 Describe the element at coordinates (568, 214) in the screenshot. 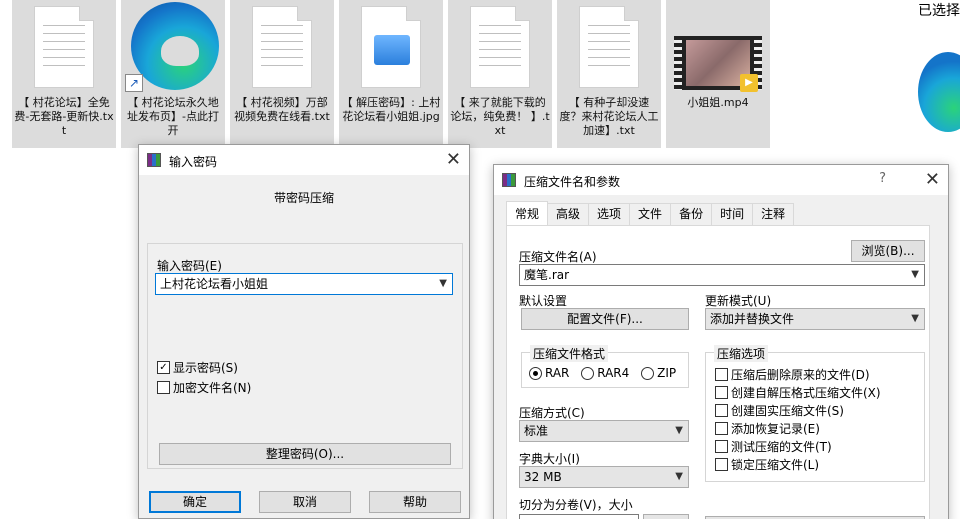

I see `tab-advanced: 高级` at that location.